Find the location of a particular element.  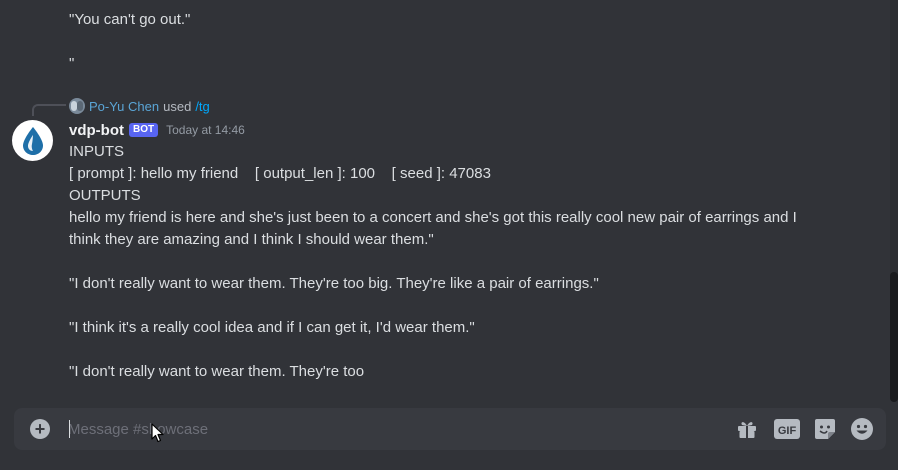

water-drop-icon is located at coordinates (32, 140).